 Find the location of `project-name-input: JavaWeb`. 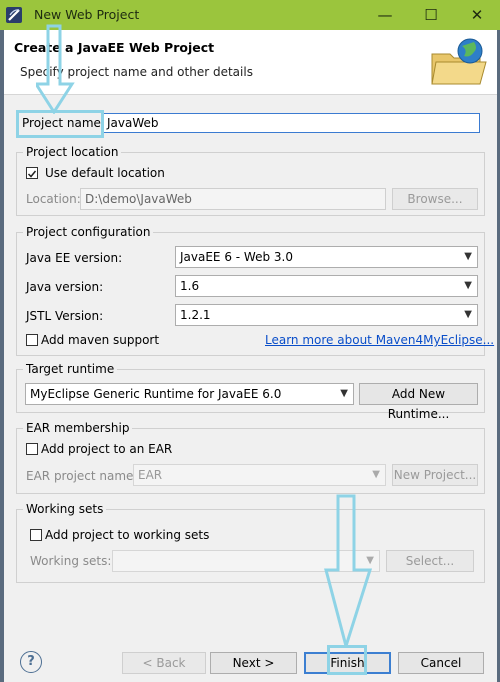

project-name-input: JavaWeb is located at coordinates (291, 123).